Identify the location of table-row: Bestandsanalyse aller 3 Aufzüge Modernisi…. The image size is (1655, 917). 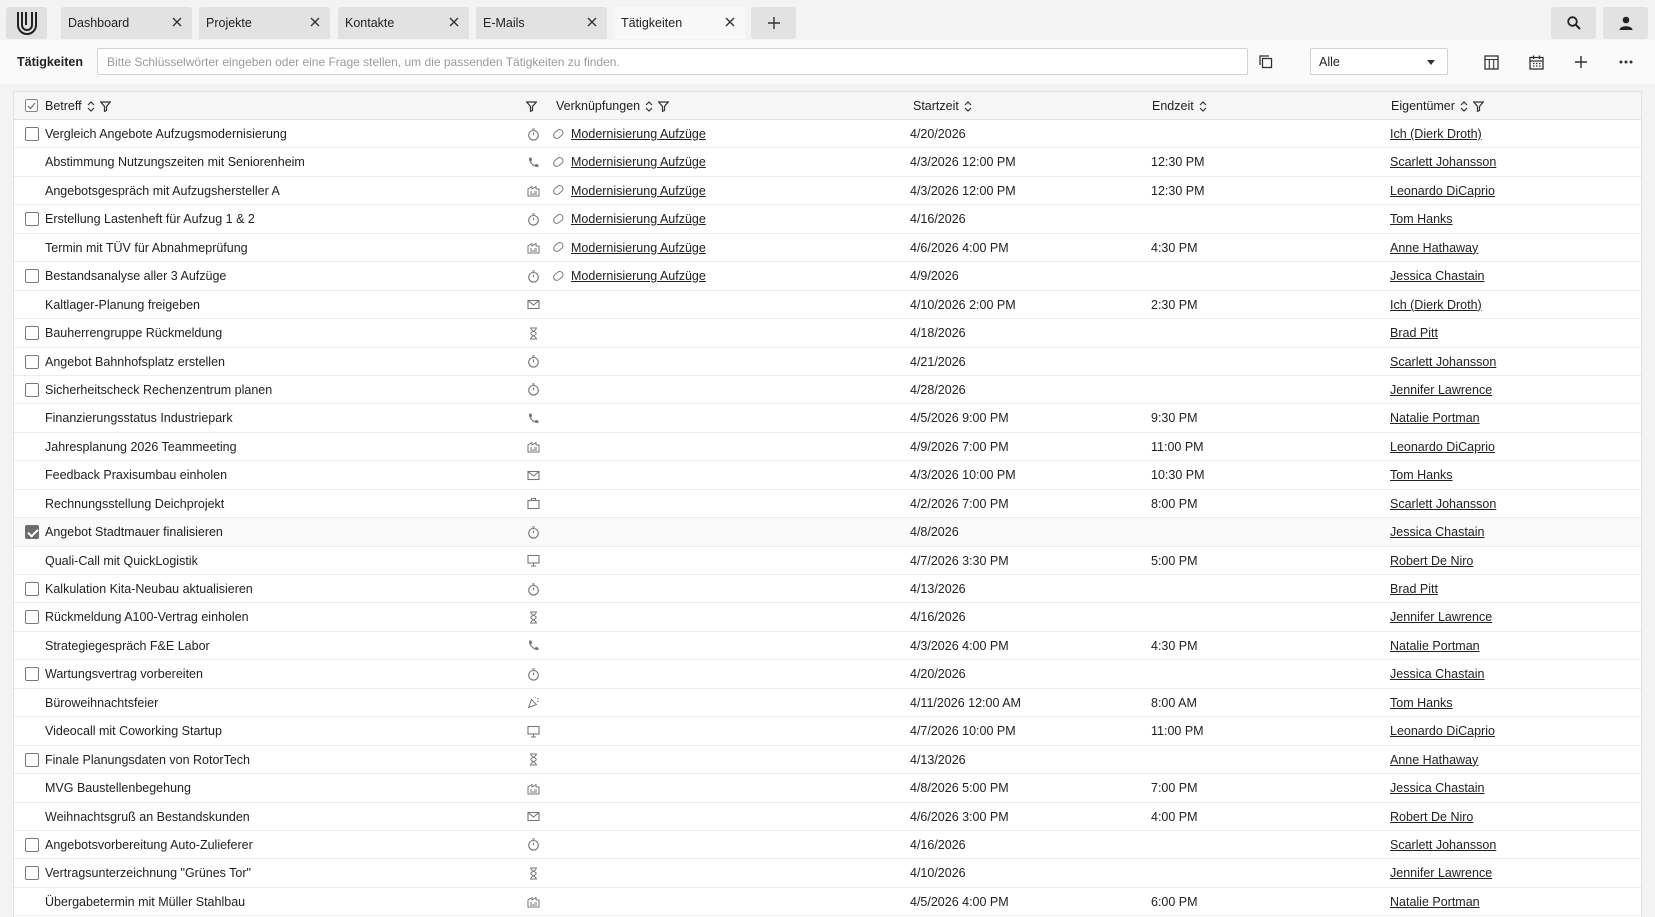
(827, 276).